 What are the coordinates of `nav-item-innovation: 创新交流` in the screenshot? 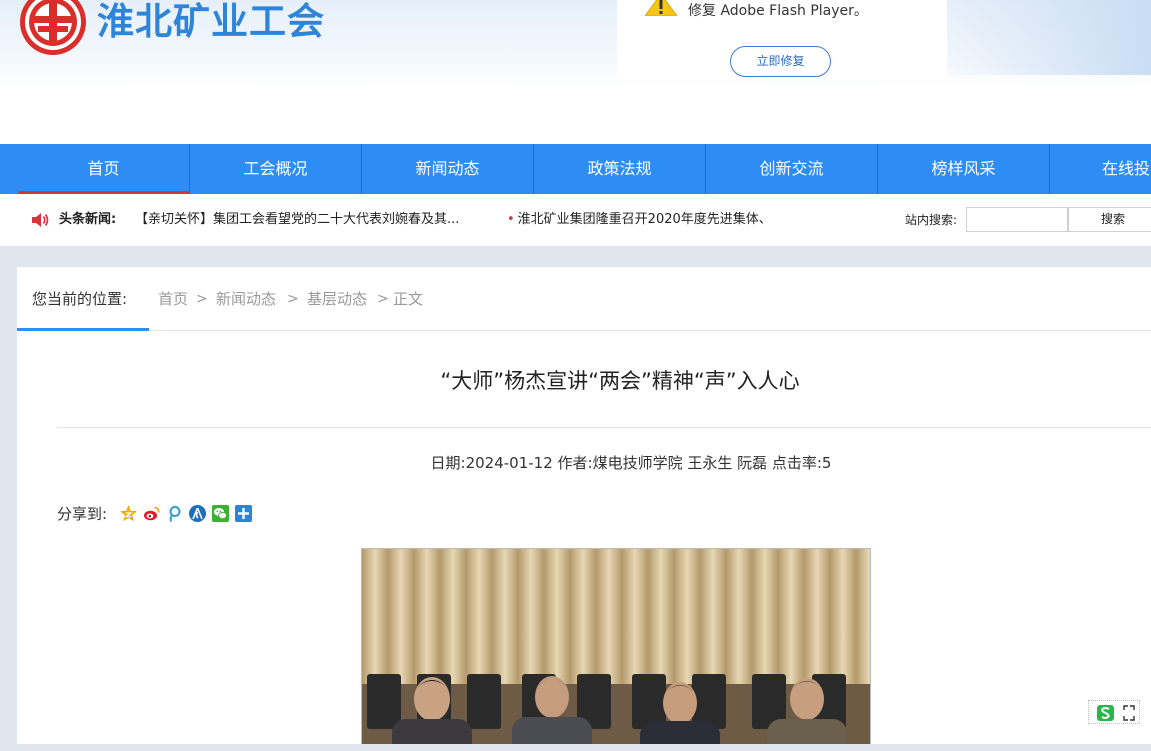 It's located at (792, 169).